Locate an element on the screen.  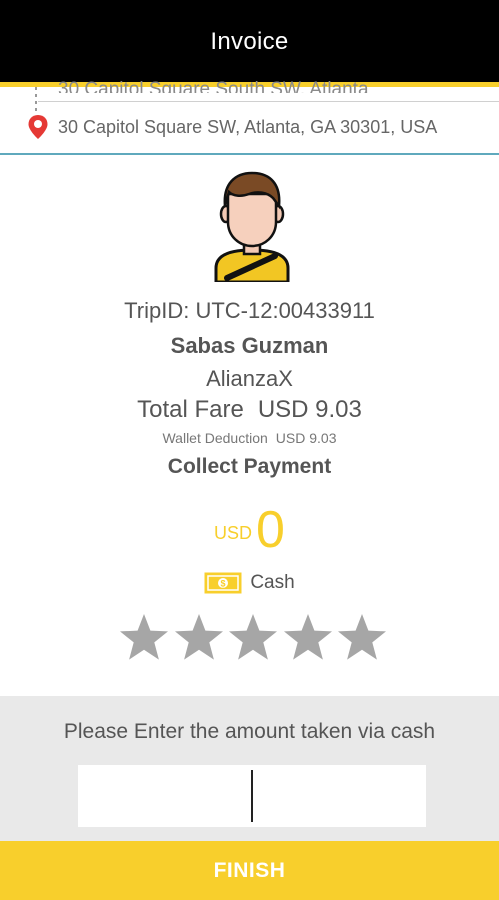
page-title: Invoice is located at coordinates (249, 41).